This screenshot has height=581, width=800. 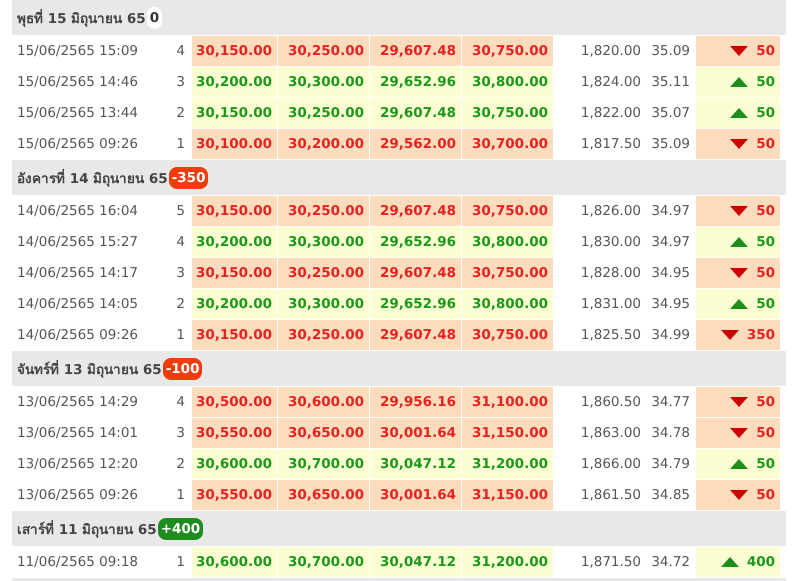 I want to click on table-cell-text: 35.09, so click(x=670, y=144).